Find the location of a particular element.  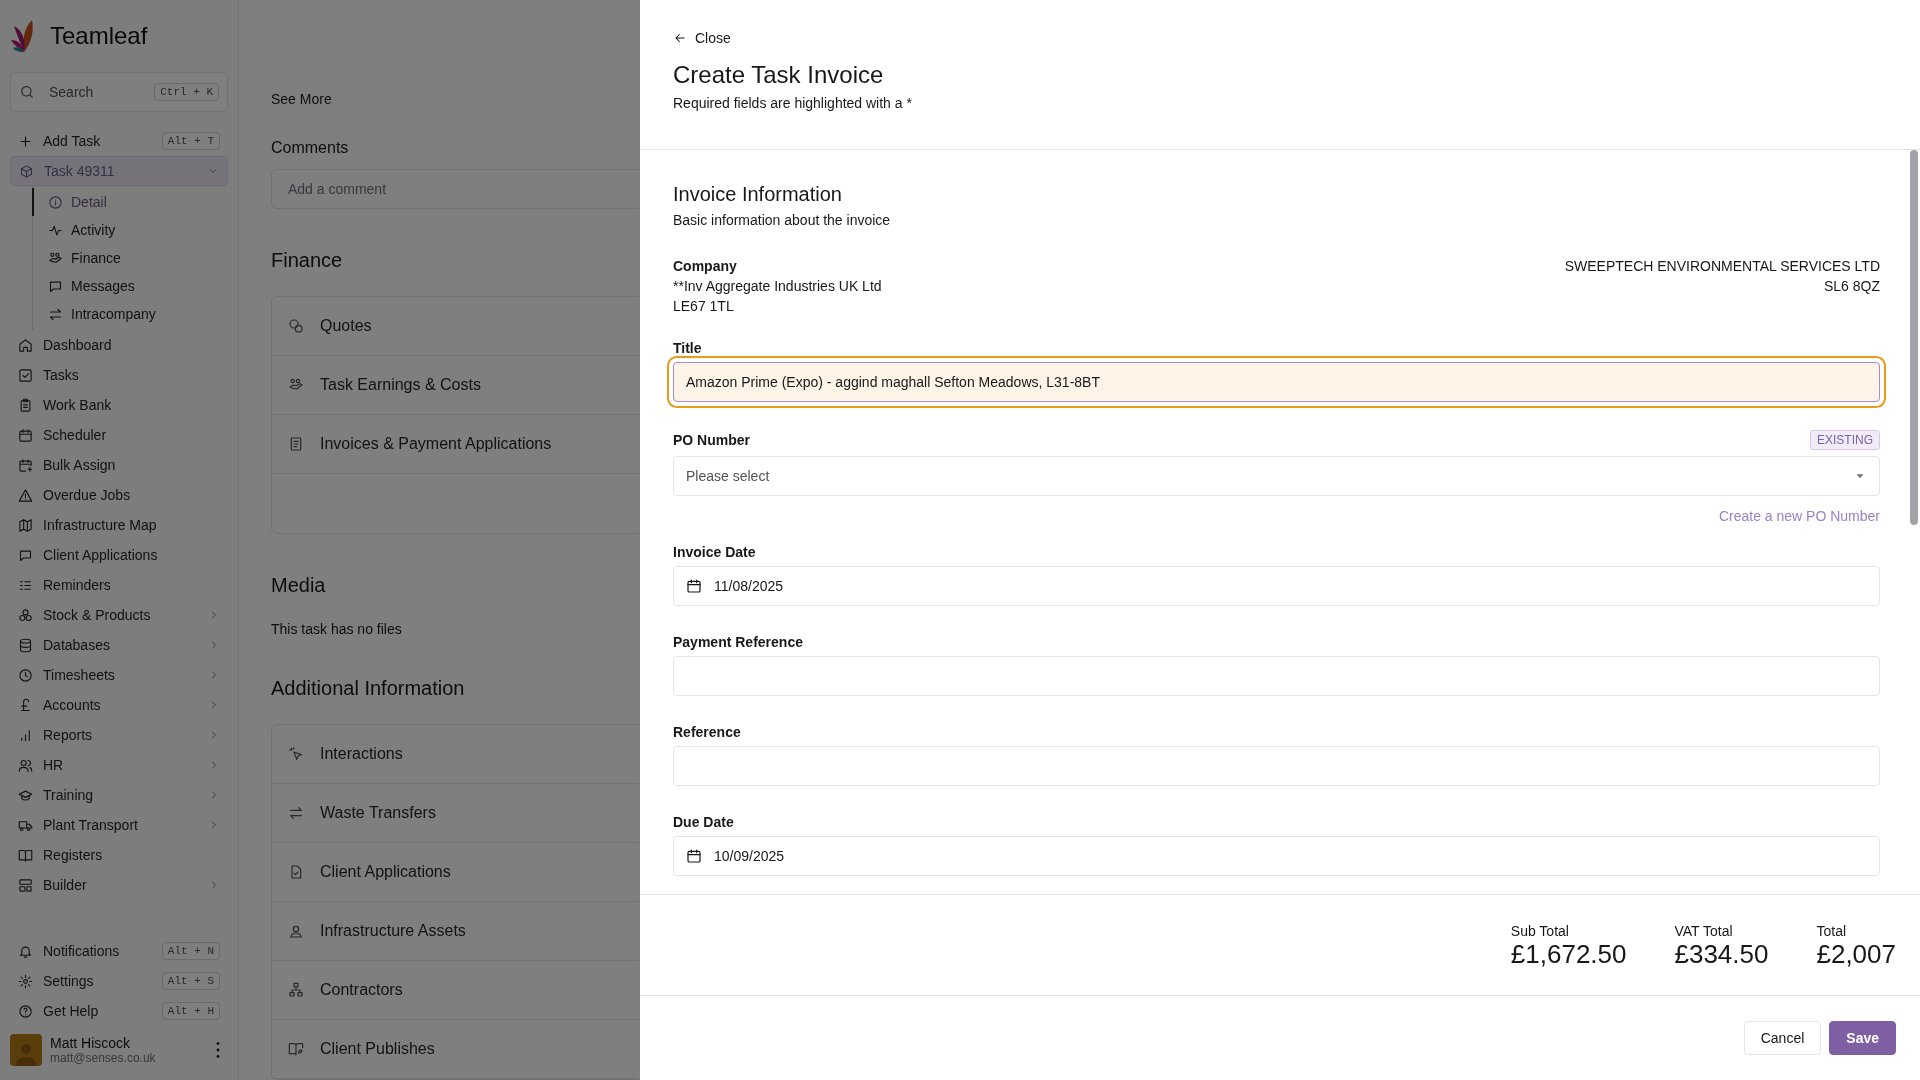

section-title: Invoice Information is located at coordinates (758, 194).